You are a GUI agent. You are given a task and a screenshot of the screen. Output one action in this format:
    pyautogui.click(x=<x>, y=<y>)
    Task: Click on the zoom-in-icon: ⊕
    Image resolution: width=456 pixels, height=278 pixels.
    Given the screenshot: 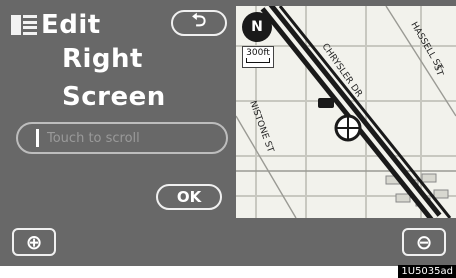 What is the action you would take?
    pyautogui.click(x=34, y=242)
    